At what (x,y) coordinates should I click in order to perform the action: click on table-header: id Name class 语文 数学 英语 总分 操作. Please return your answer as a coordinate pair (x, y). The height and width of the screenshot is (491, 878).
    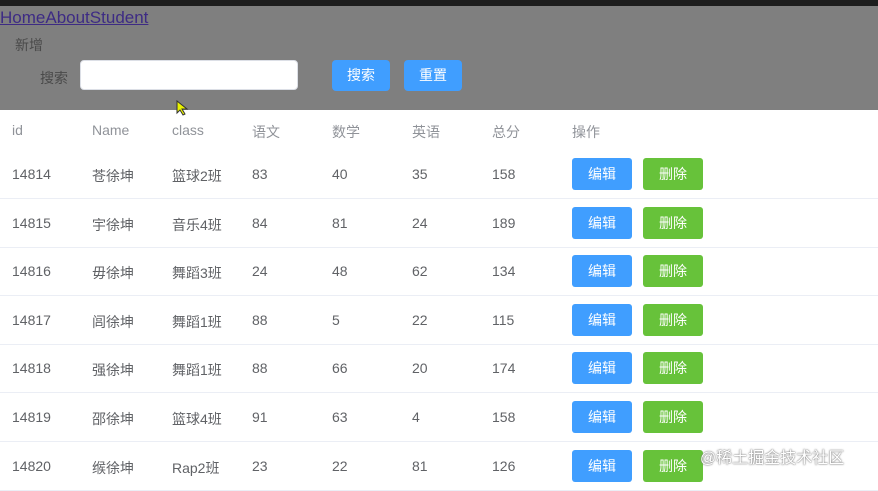
    Looking at the image, I should click on (439, 129).